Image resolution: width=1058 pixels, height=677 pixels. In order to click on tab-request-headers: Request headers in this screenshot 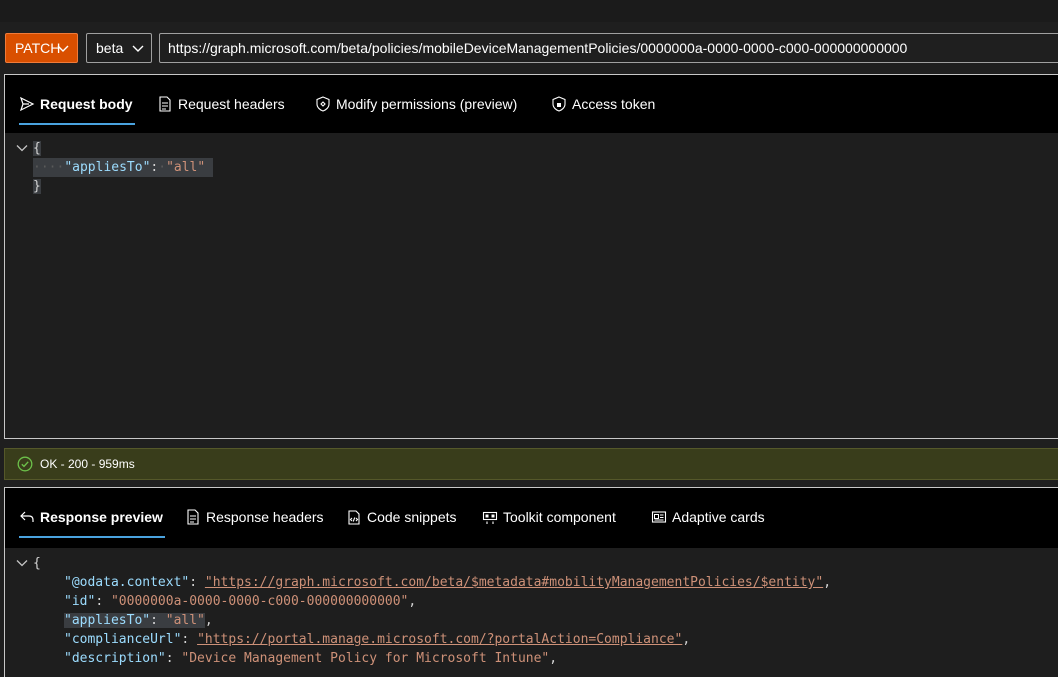, I will do `click(221, 104)`.